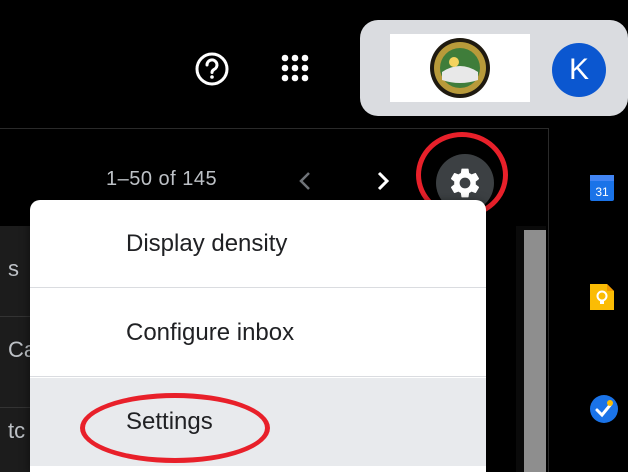 This screenshot has height=472, width=628. What do you see at coordinates (305, 181) in the screenshot?
I see `chevron-left-icon` at bounding box center [305, 181].